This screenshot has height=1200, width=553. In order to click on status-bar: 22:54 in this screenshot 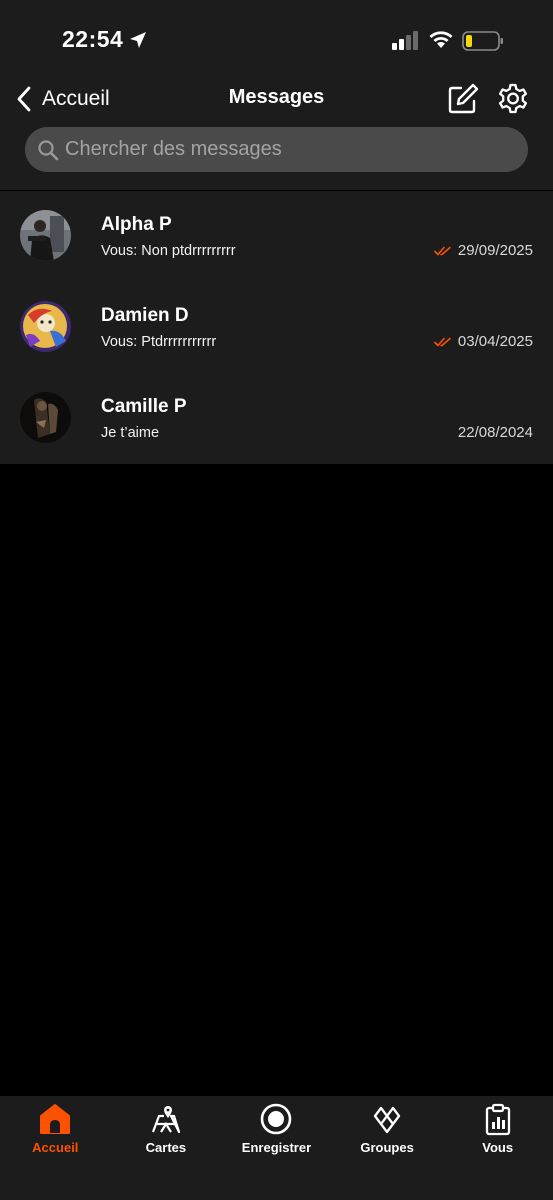, I will do `click(276, 40)`.